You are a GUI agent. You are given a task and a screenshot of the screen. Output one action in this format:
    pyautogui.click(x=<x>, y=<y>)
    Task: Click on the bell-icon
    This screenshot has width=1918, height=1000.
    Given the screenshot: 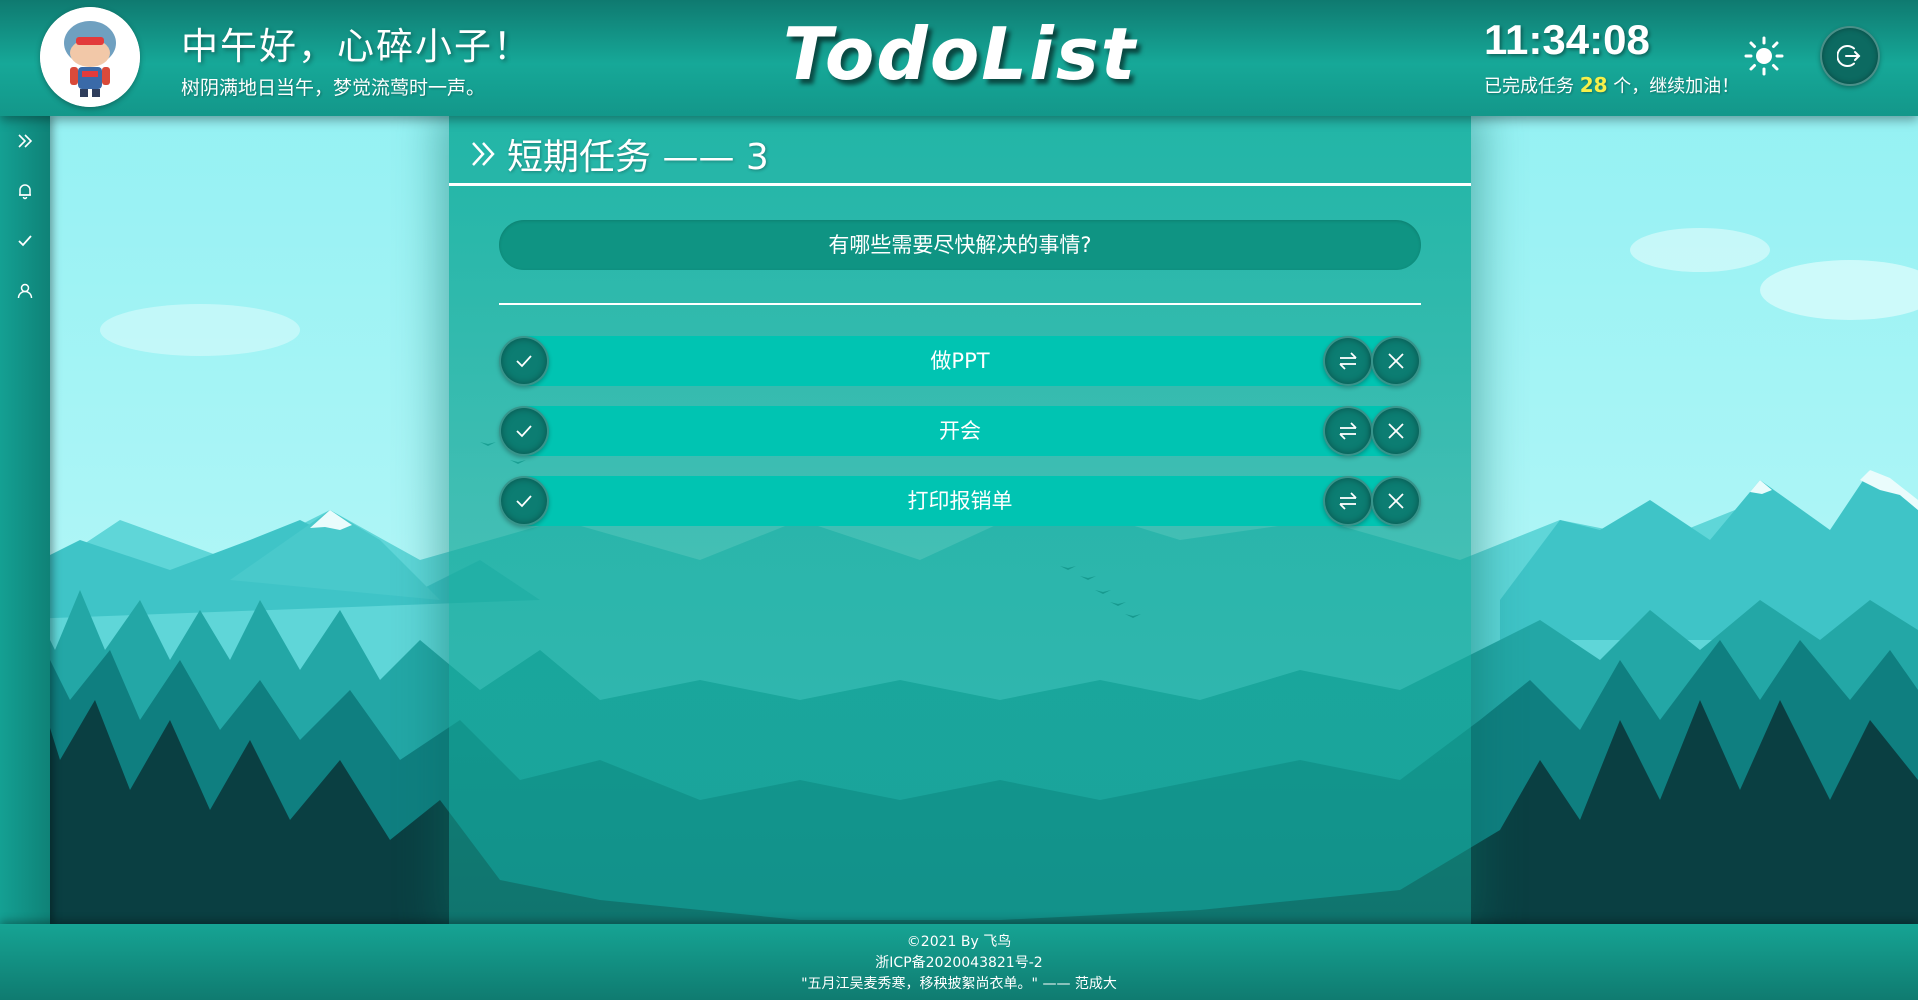 What is the action you would take?
    pyautogui.click(x=25, y=192)
    